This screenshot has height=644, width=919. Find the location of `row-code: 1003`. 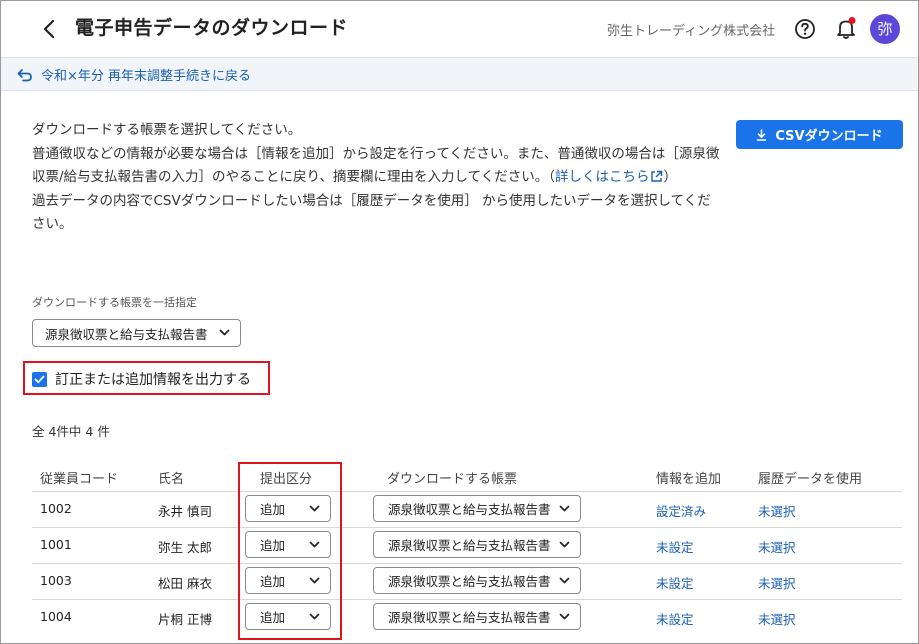

row-code: 1003 is located at coordinates (56, 580).